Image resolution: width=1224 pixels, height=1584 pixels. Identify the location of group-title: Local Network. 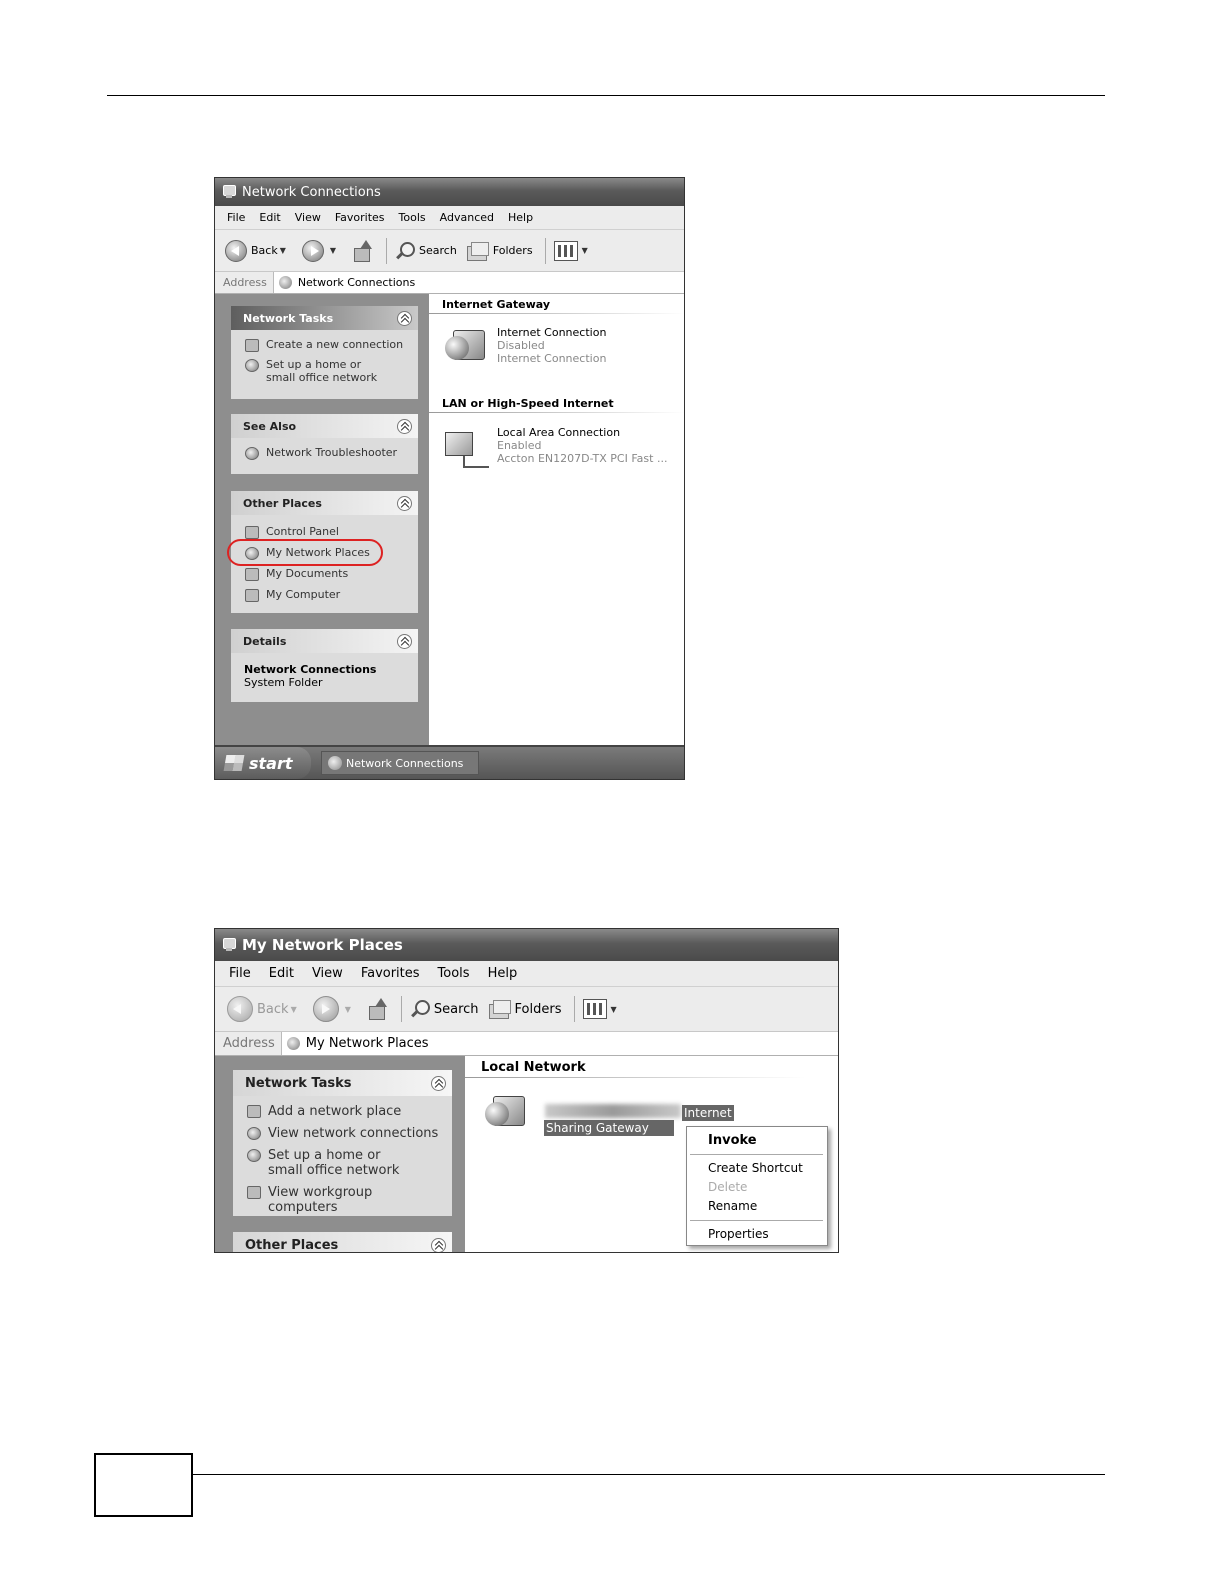
(533, 1067).